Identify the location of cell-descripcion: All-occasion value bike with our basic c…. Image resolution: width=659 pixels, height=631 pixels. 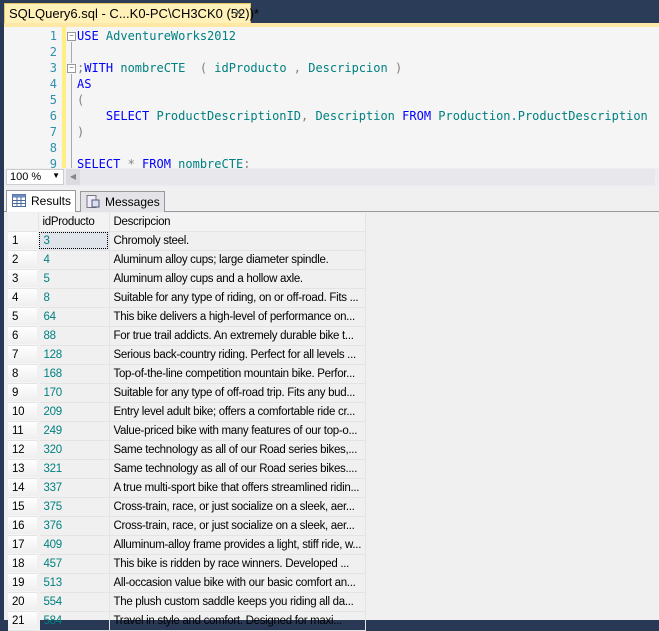
(238, 583).